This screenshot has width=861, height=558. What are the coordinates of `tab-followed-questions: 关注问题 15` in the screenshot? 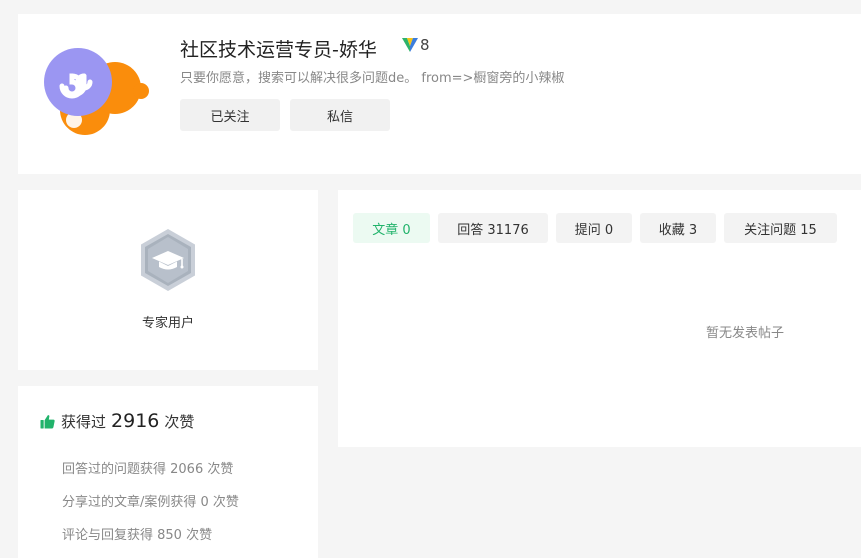 It's located at (780, 228).